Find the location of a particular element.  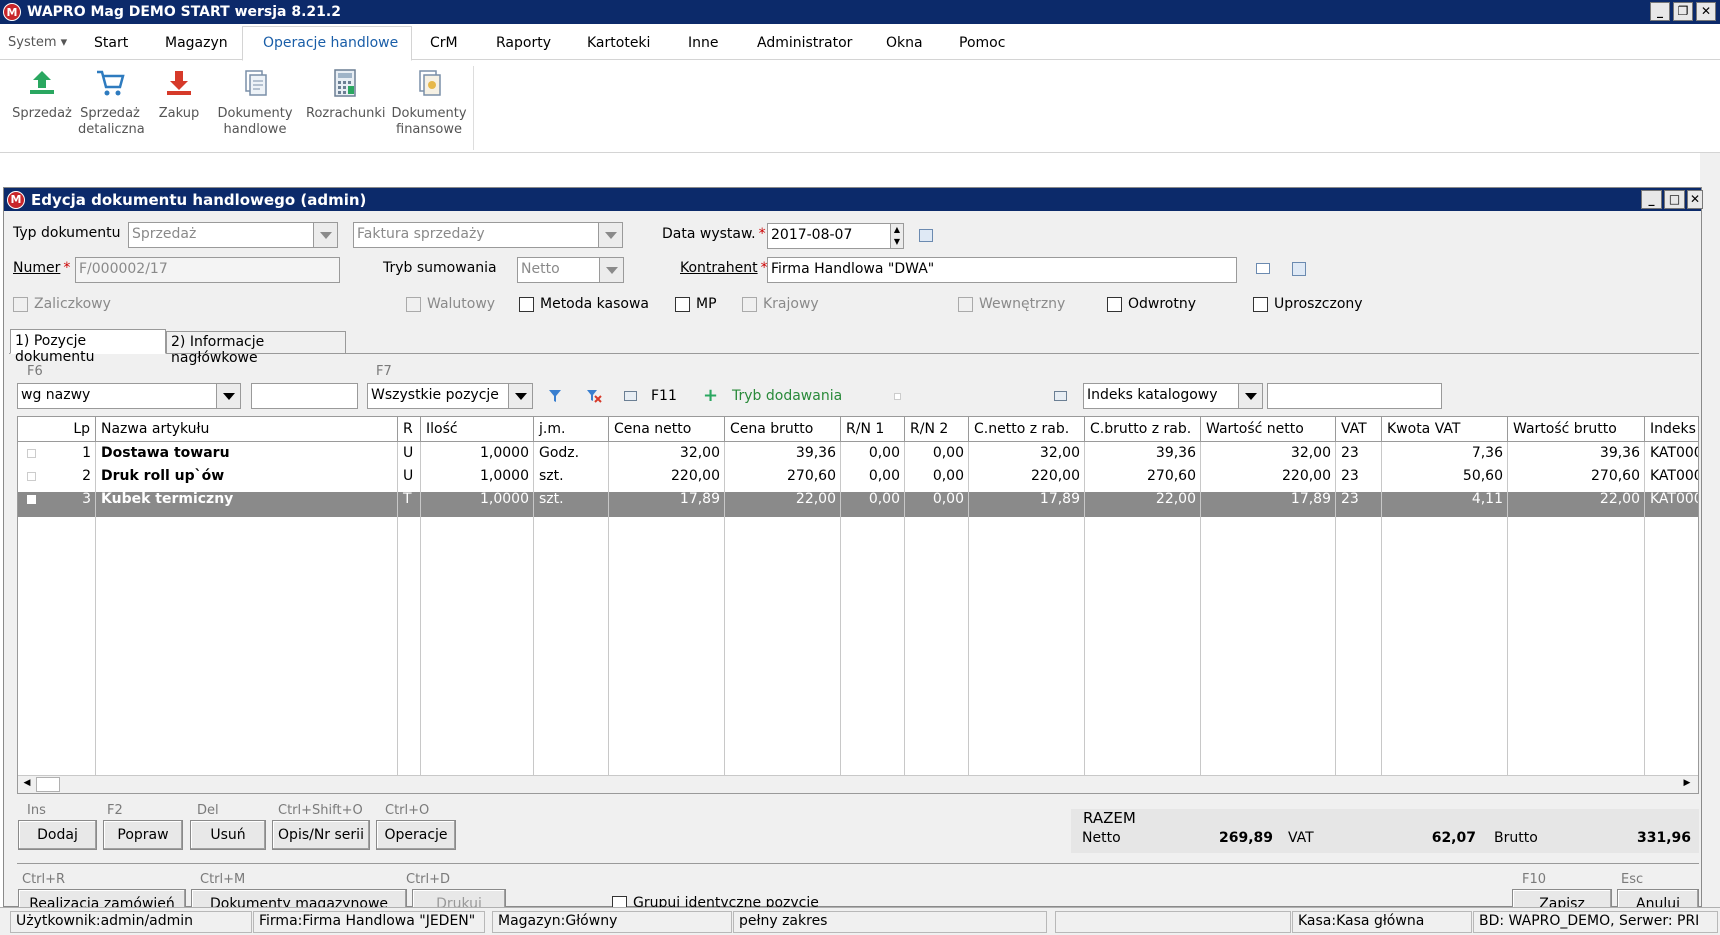

menu-operacje-handlowe: Operacje handlowe is located at coordinates (330, 43).